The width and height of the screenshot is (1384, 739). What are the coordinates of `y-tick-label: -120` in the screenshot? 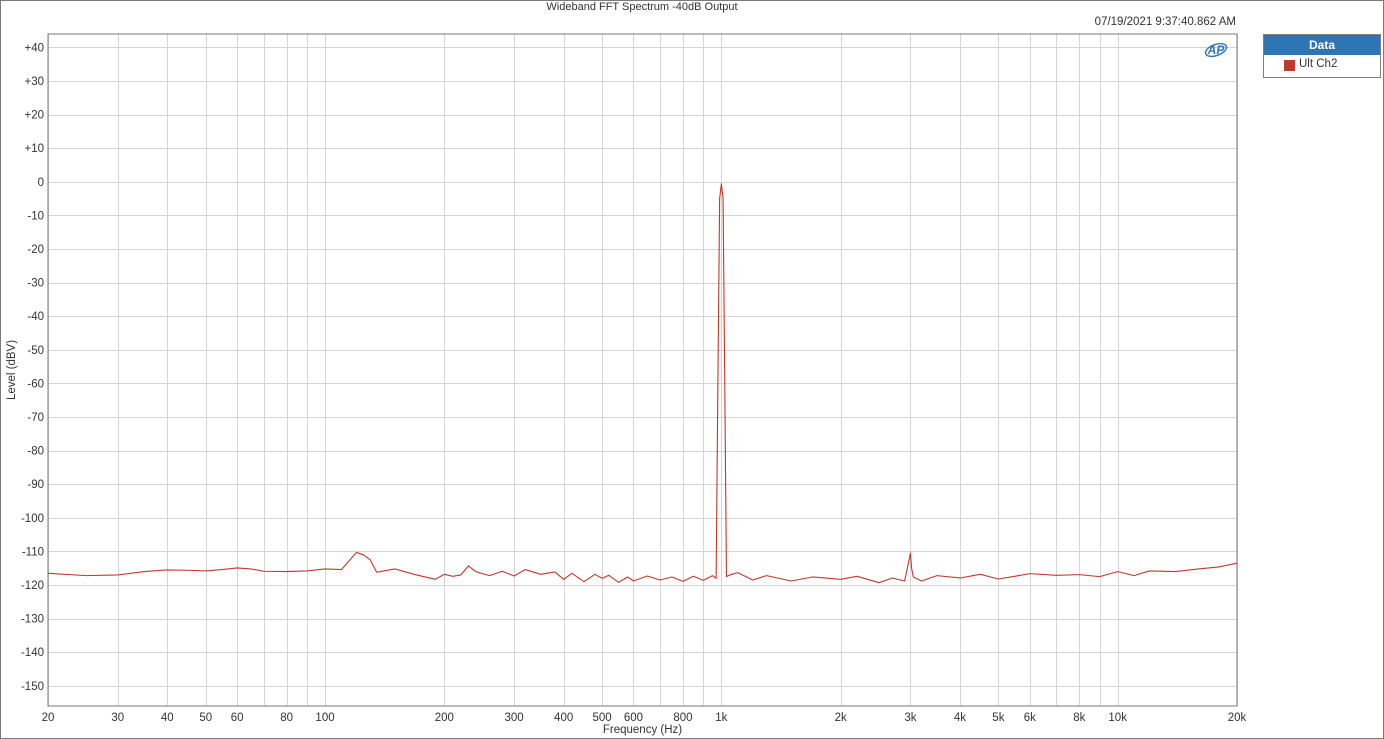 It's located at (32, 586).